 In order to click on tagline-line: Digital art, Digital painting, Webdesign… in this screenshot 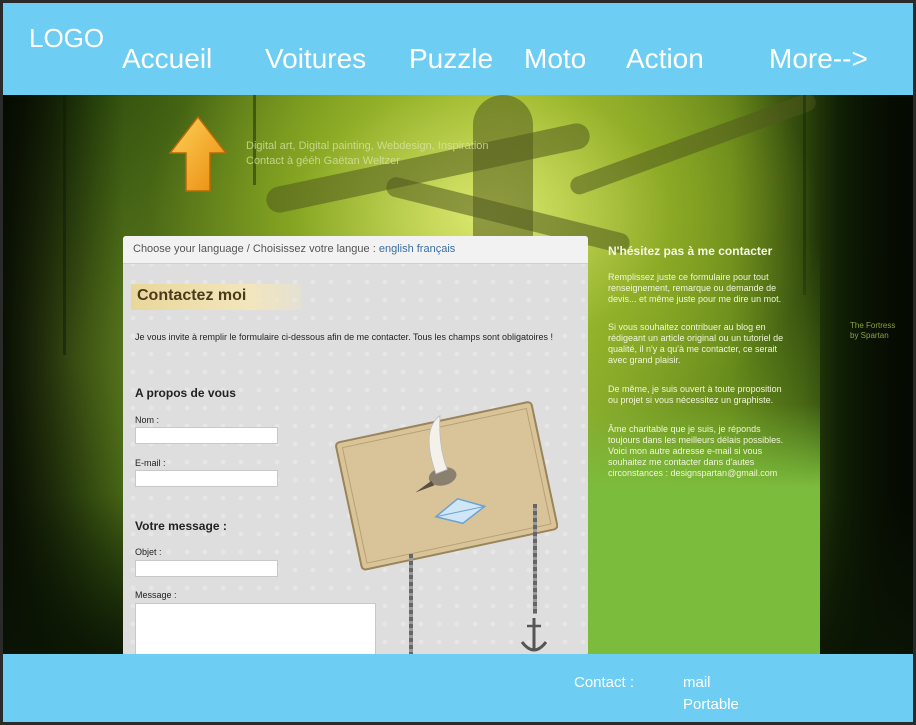, I will do `click(367, 146)`.